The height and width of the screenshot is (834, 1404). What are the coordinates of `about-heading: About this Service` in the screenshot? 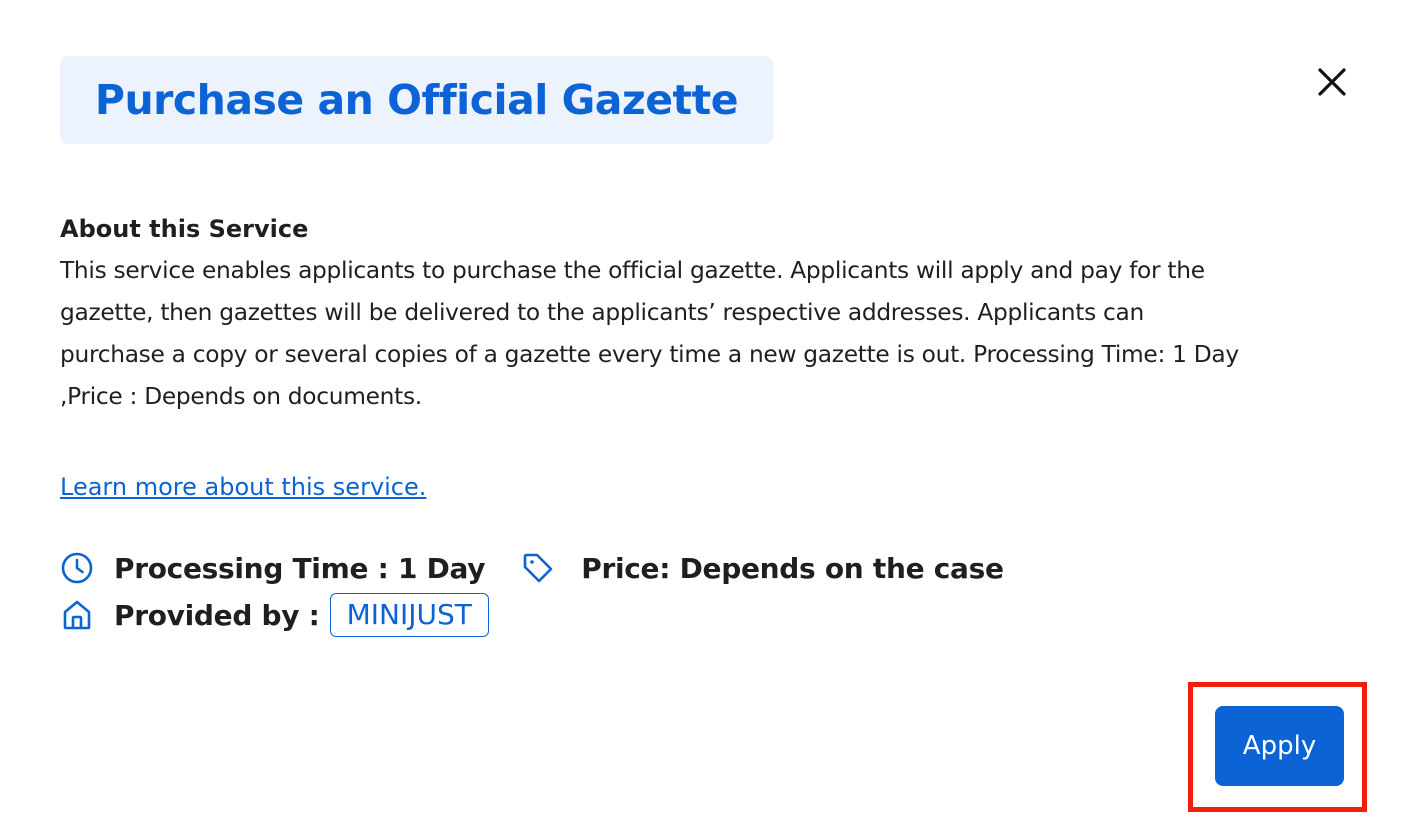 It's located at (184, 229).